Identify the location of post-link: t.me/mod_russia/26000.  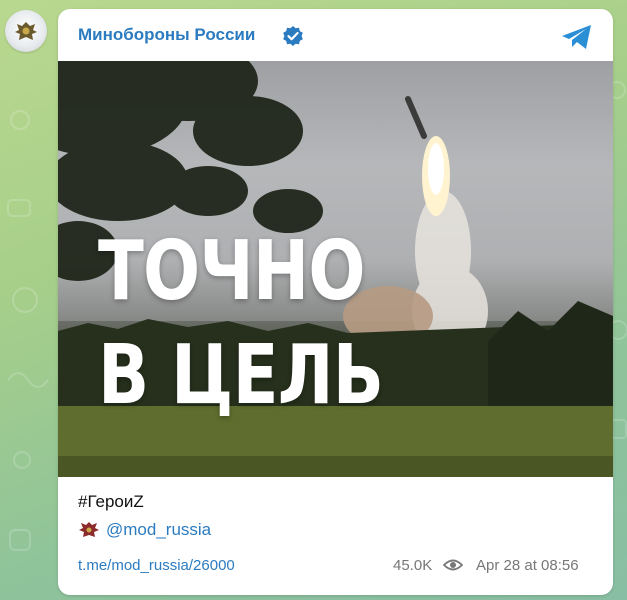
(156, 565).